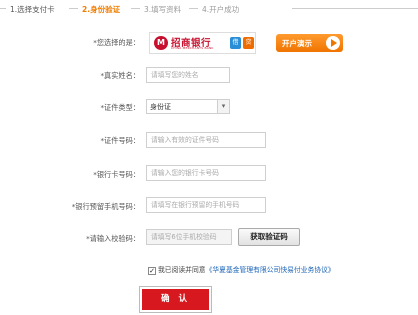  I want to click on bank-english-name: CHINA MERCHANTS BANK, so click(192, 48).